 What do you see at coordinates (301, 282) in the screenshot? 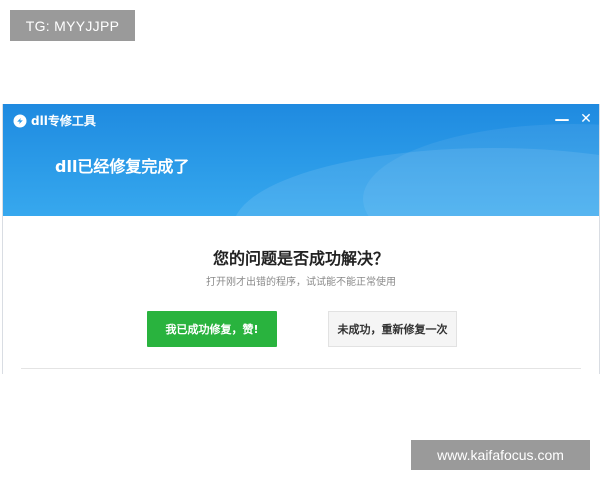
I see `resolution-hint: 打开刚才出错的程序，试试能不能正常使用` at bounding box center [301, 282].